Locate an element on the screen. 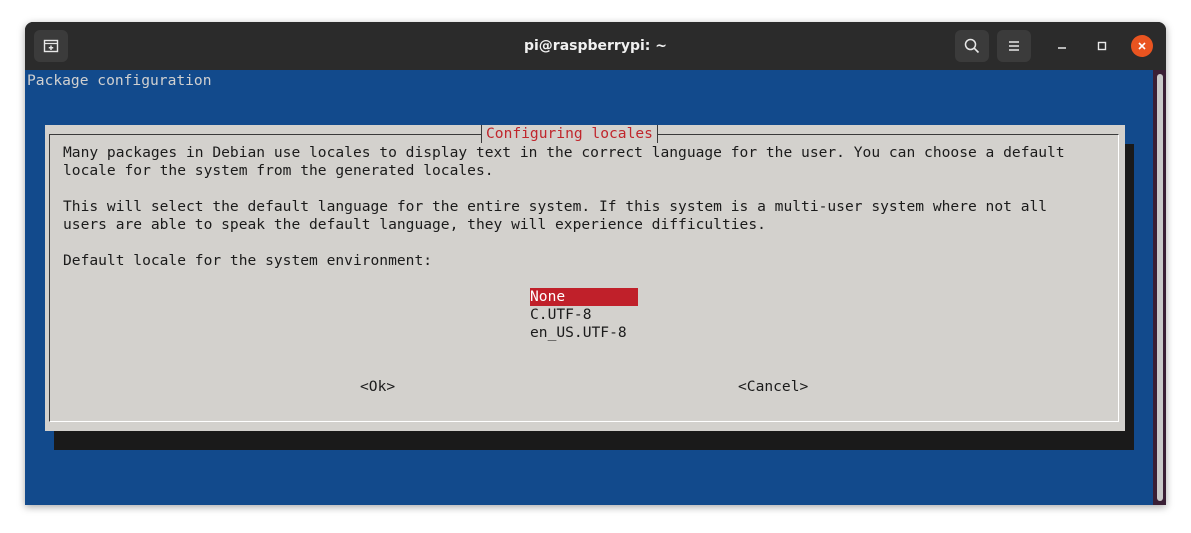  scrollbar-thumb is located at coordinates (1160, 287).